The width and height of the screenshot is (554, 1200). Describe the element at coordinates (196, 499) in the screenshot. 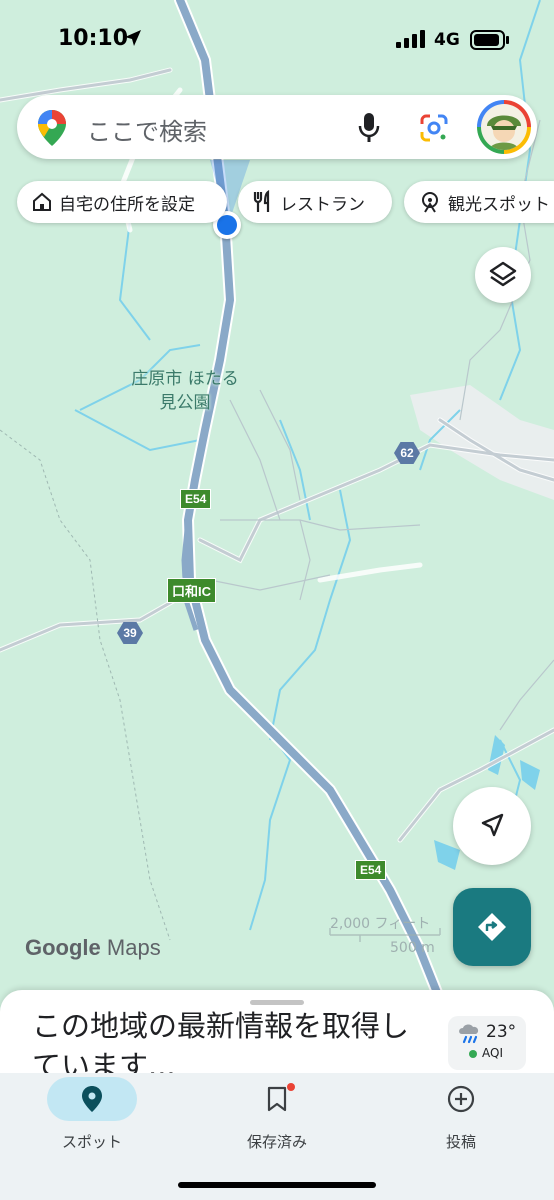

I see `highway-shield-e54-upper: E54` at that location.